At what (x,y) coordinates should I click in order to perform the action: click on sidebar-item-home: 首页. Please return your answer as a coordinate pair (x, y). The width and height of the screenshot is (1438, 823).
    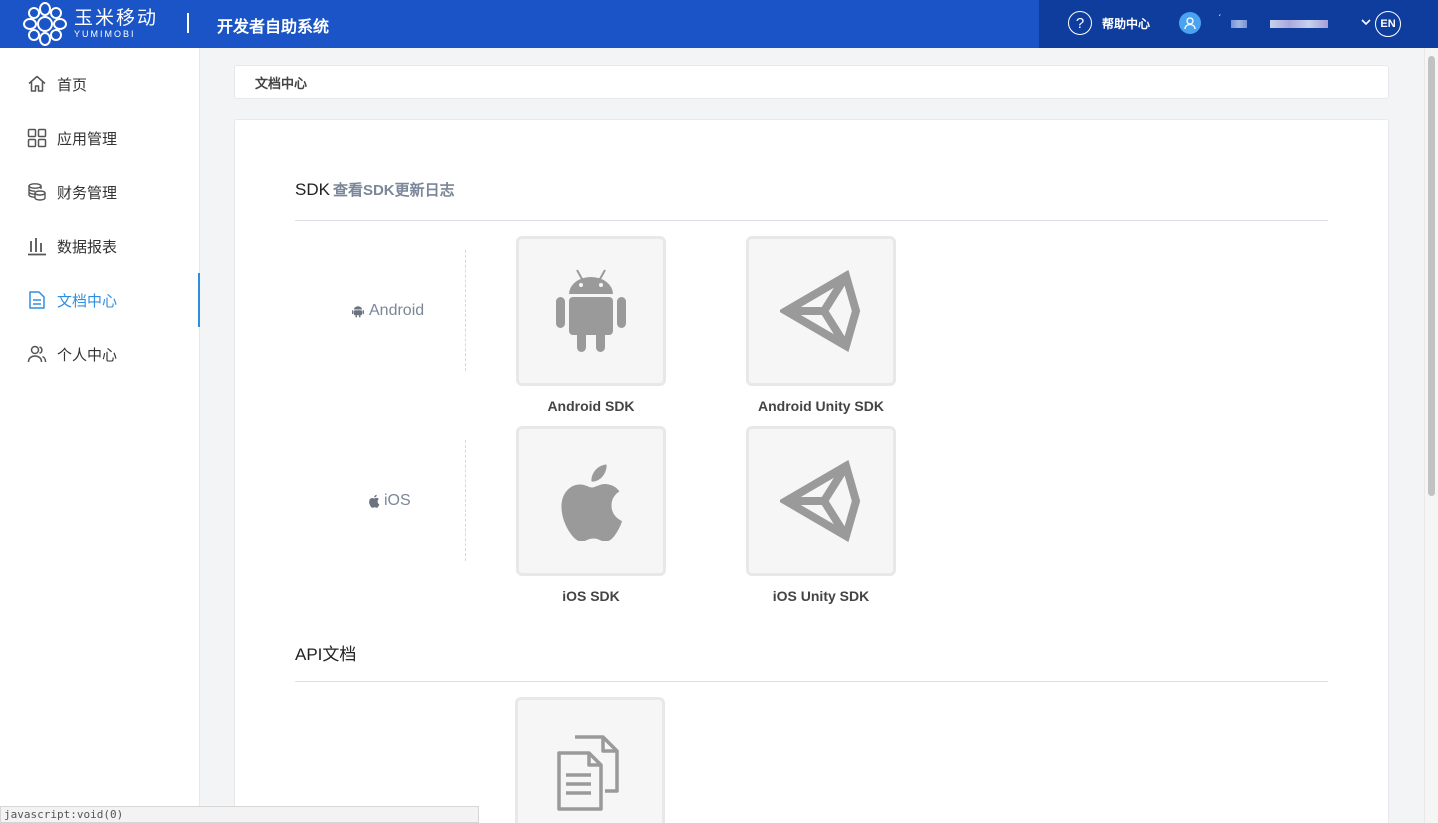
    Looking at the image, I should click on (100, 84).